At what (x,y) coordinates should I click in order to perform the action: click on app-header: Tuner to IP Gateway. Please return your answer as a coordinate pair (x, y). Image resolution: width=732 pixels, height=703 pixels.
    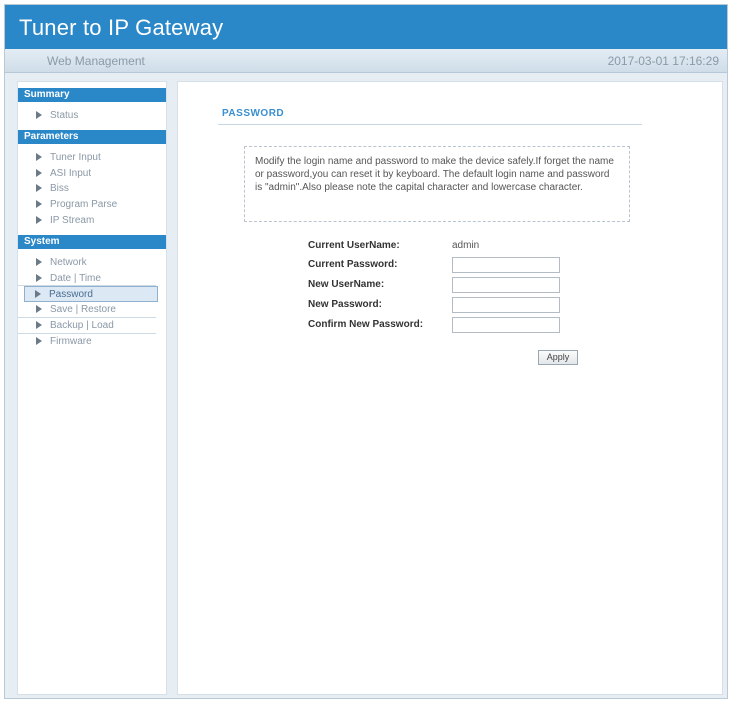
    Looking at the image, I should click on (366, 27).